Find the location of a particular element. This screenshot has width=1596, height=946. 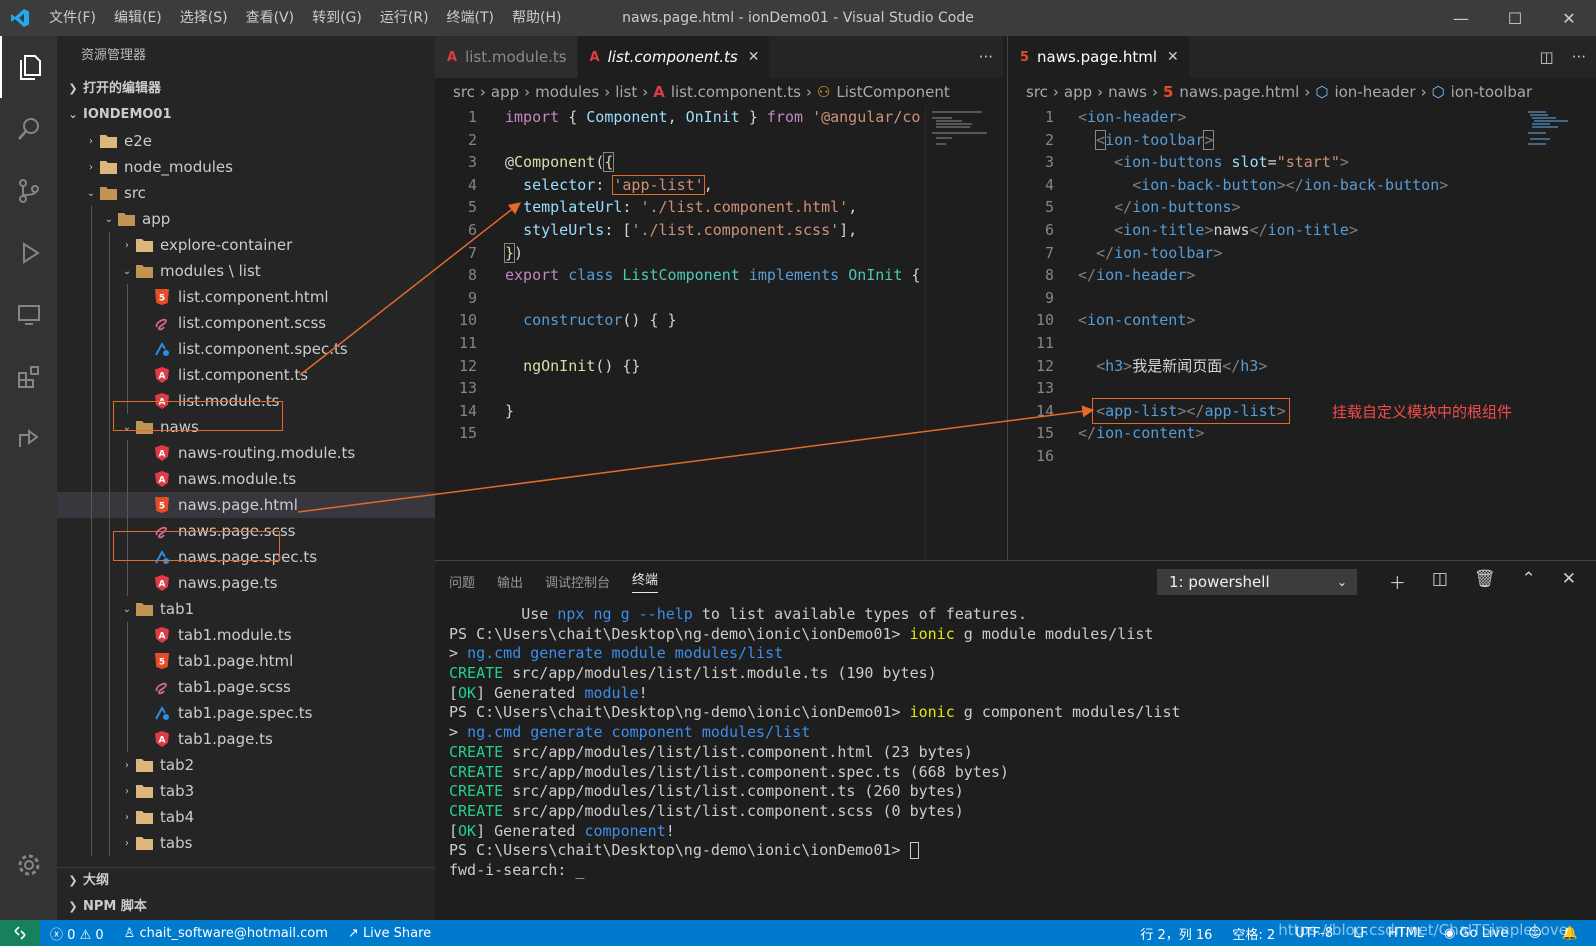

menu-terminal: 终端(T) is located at coordinates (470, 18).